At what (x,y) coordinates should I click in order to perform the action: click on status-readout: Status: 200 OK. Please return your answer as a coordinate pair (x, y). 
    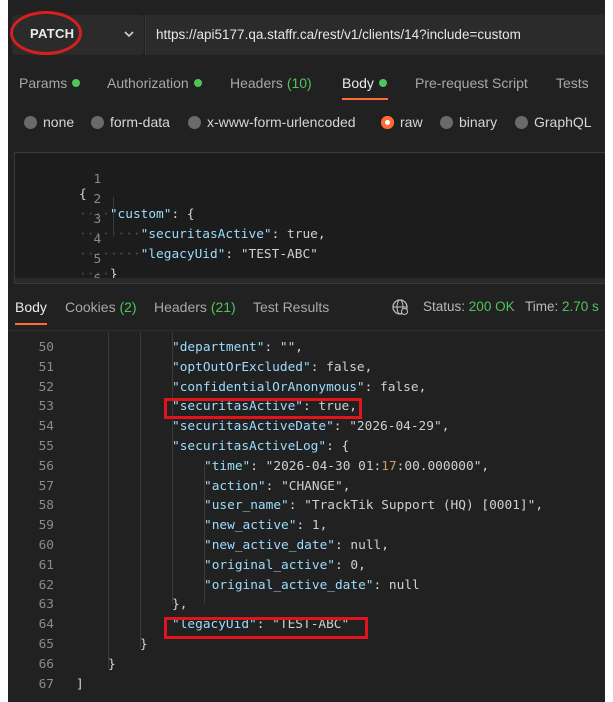
    Looking at the image, I should click on (469, 306).